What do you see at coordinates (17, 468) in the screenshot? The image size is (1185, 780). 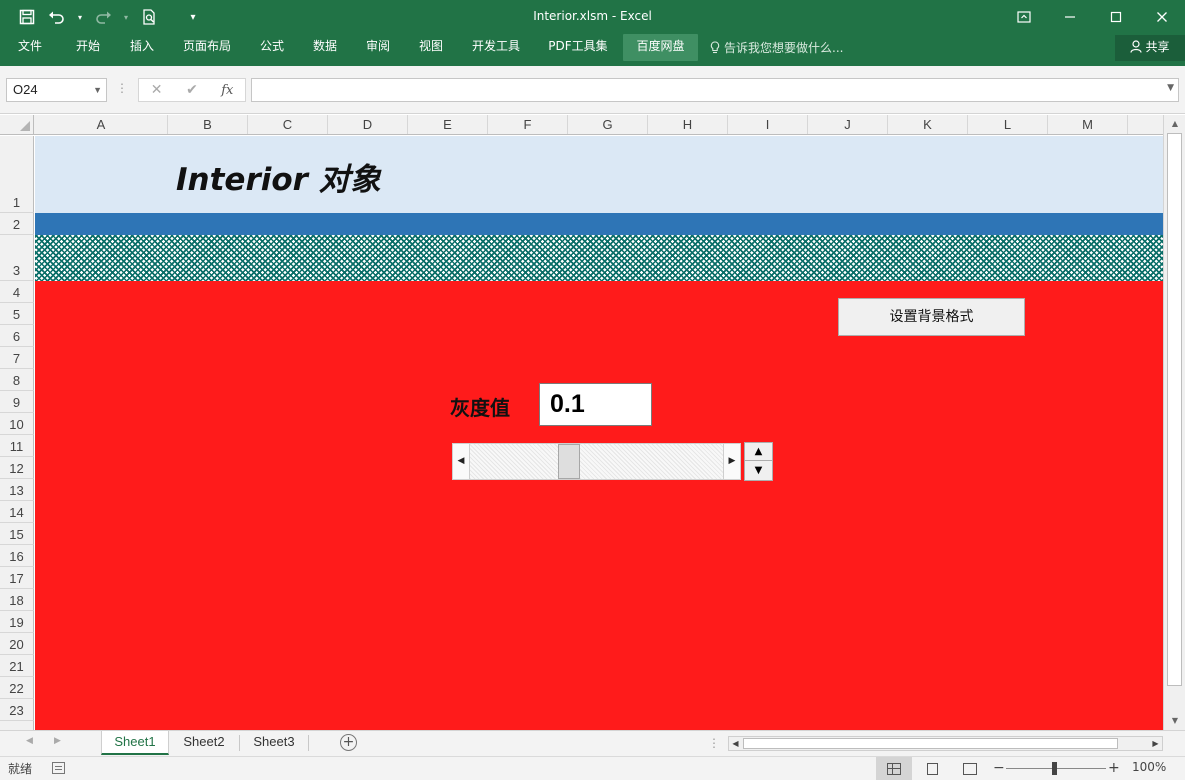 I see `row-header: 12` at bounding box center [17, 468].